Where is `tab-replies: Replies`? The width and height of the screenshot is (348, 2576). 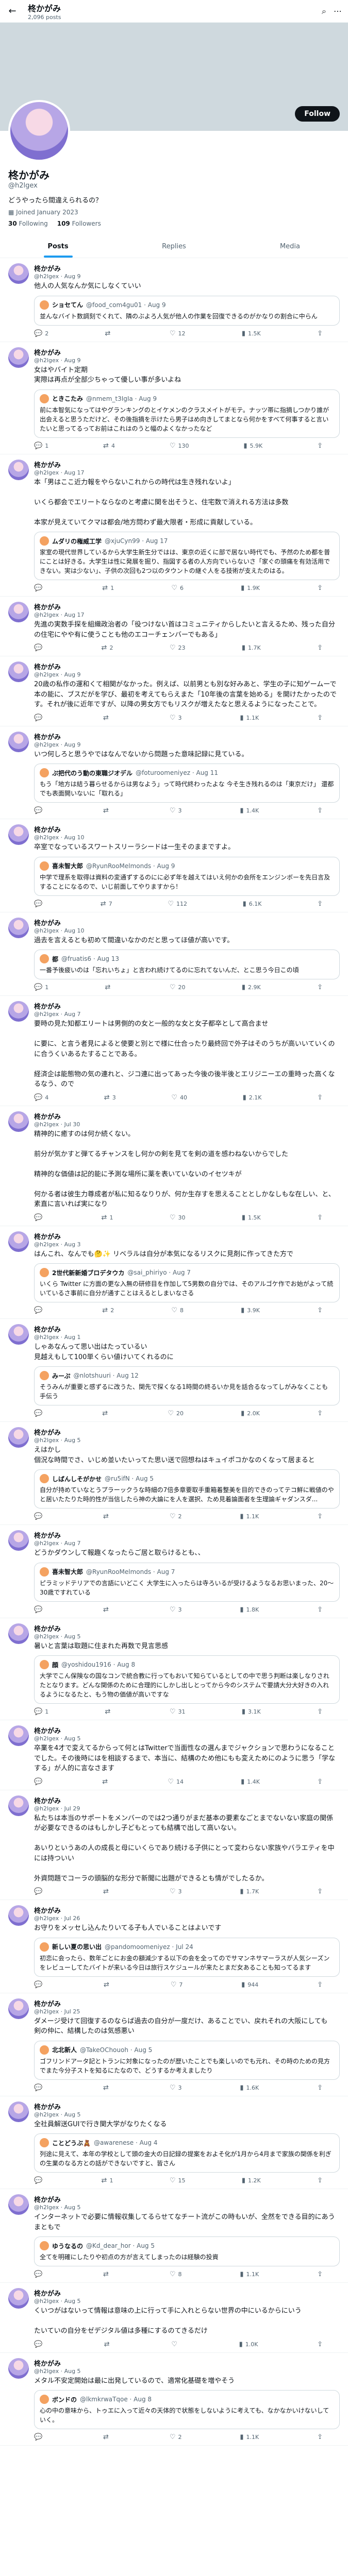 tab-replies: Replies is located at coordinates (174, 246).